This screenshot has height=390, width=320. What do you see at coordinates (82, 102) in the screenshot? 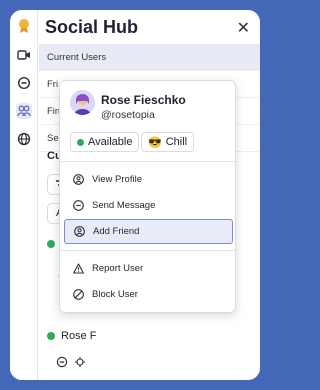
I see `avatar` at bounding box center [82, 102].